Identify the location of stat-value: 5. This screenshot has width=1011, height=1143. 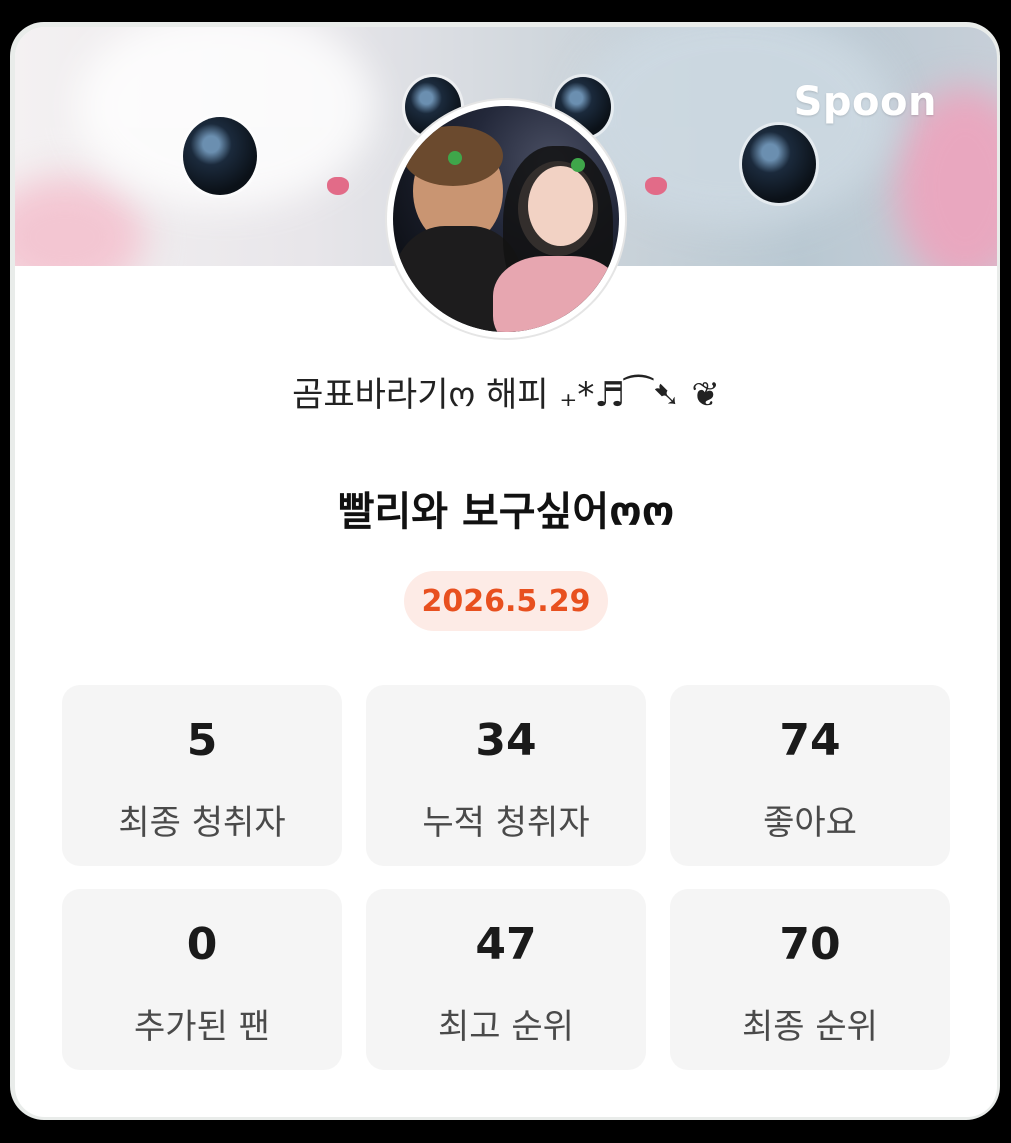
(202, 740).